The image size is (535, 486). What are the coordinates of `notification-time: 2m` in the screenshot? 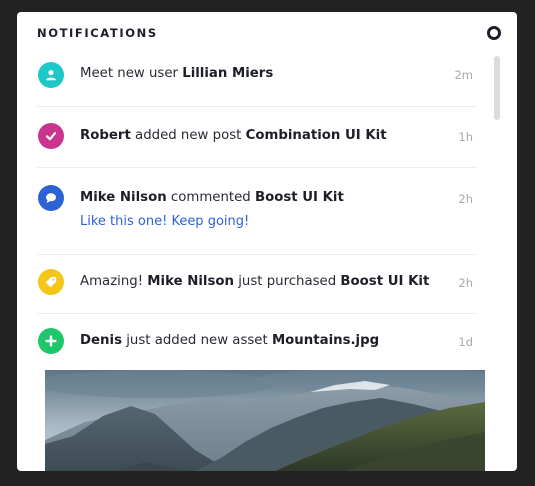 It's located at (463, 75).